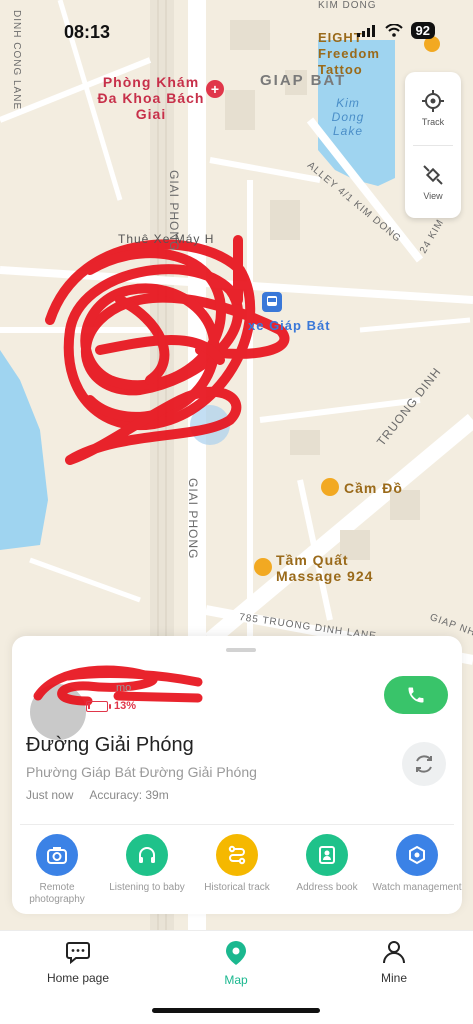 This screenshot has width=473, height=1024. Describe the element at coordinates (78, 953) in the screenshot. I see `chat-bubble-icon` at that location.